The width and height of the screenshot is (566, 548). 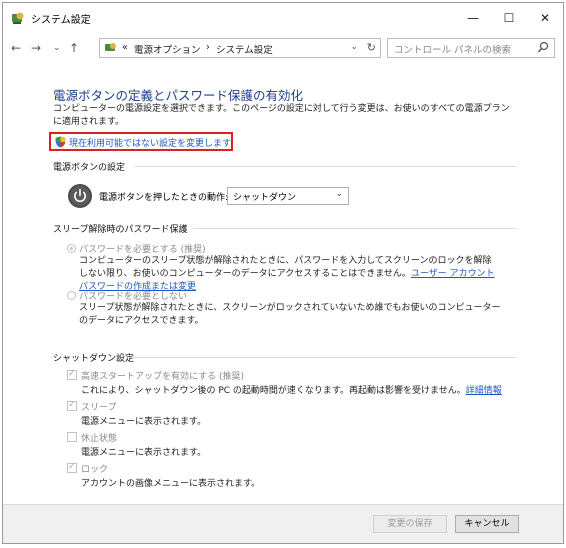 I want to click on fast-startup-label: 高速スタートアップを有効にする (推奨), so click(x=162, y=377).